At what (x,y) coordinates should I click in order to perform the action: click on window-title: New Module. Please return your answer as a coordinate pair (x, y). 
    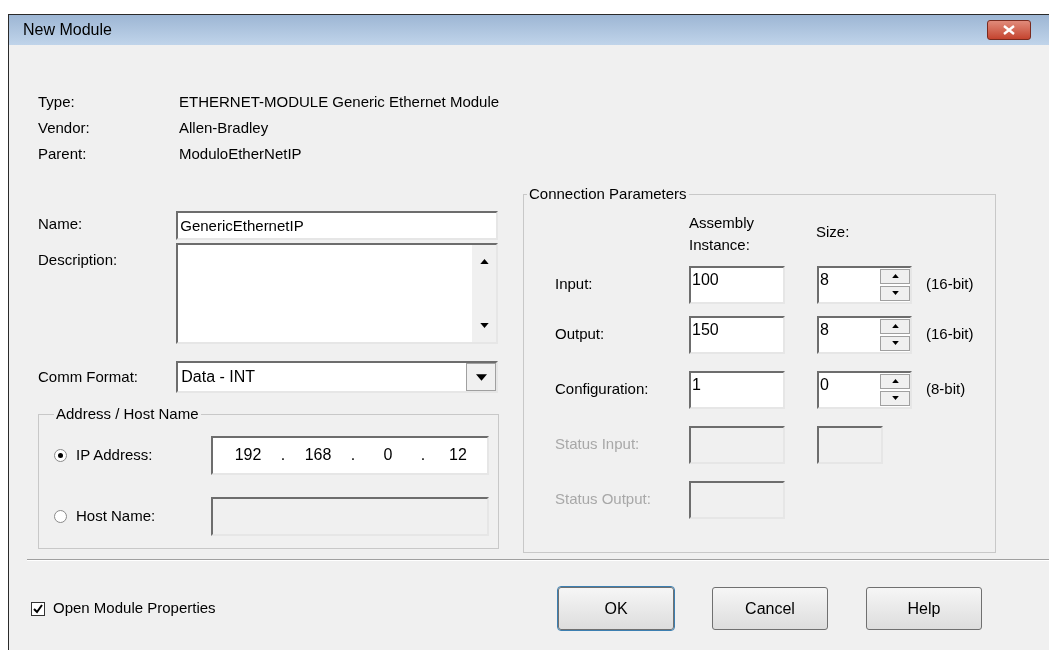
    Looking at the image, I should click on (67, 30).